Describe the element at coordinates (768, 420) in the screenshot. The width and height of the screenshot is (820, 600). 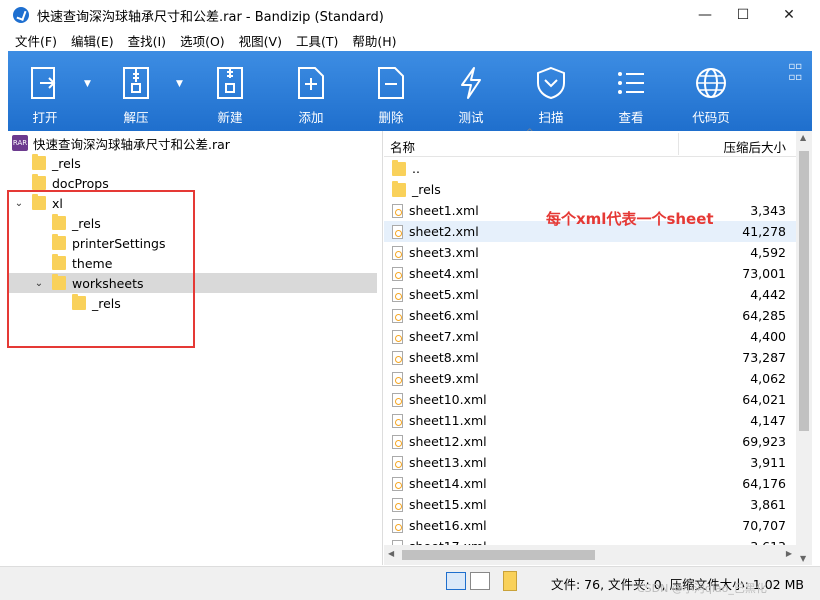
I see `list-item-size: 4,147` at that location.